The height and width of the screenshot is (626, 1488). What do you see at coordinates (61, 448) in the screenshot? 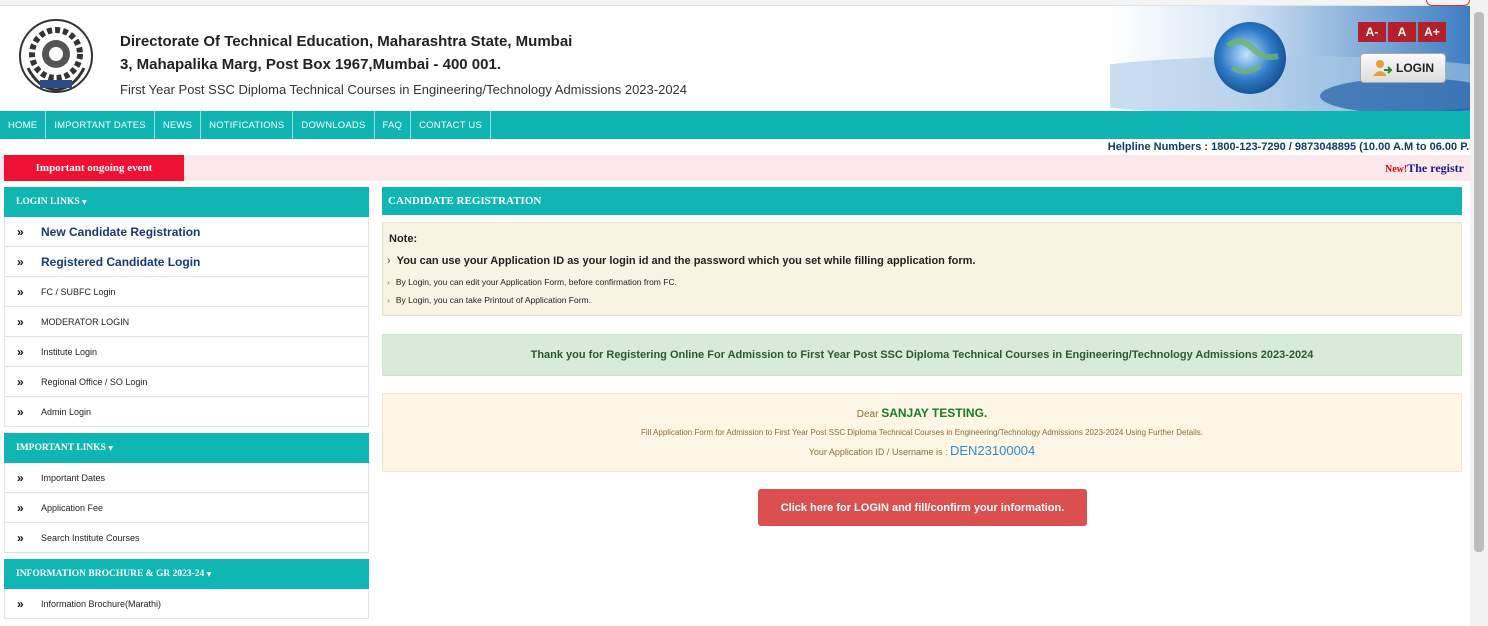
I see `important-links-title: IMPORTANT LINKS` at bounding box center [61, 448].